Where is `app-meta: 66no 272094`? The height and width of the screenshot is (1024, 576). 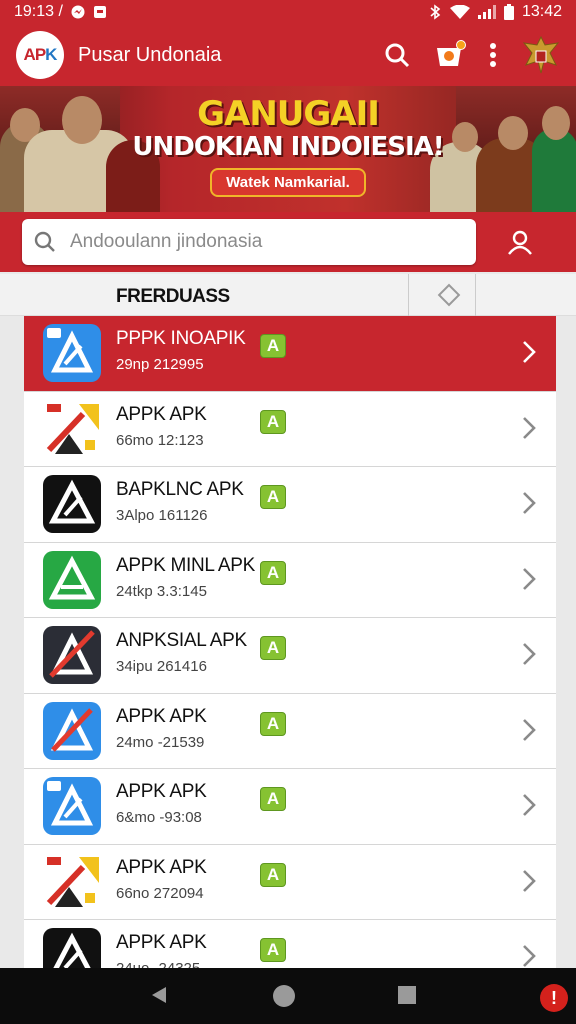
app-meta: 66no 272094 is located at coordinates (160, 893).